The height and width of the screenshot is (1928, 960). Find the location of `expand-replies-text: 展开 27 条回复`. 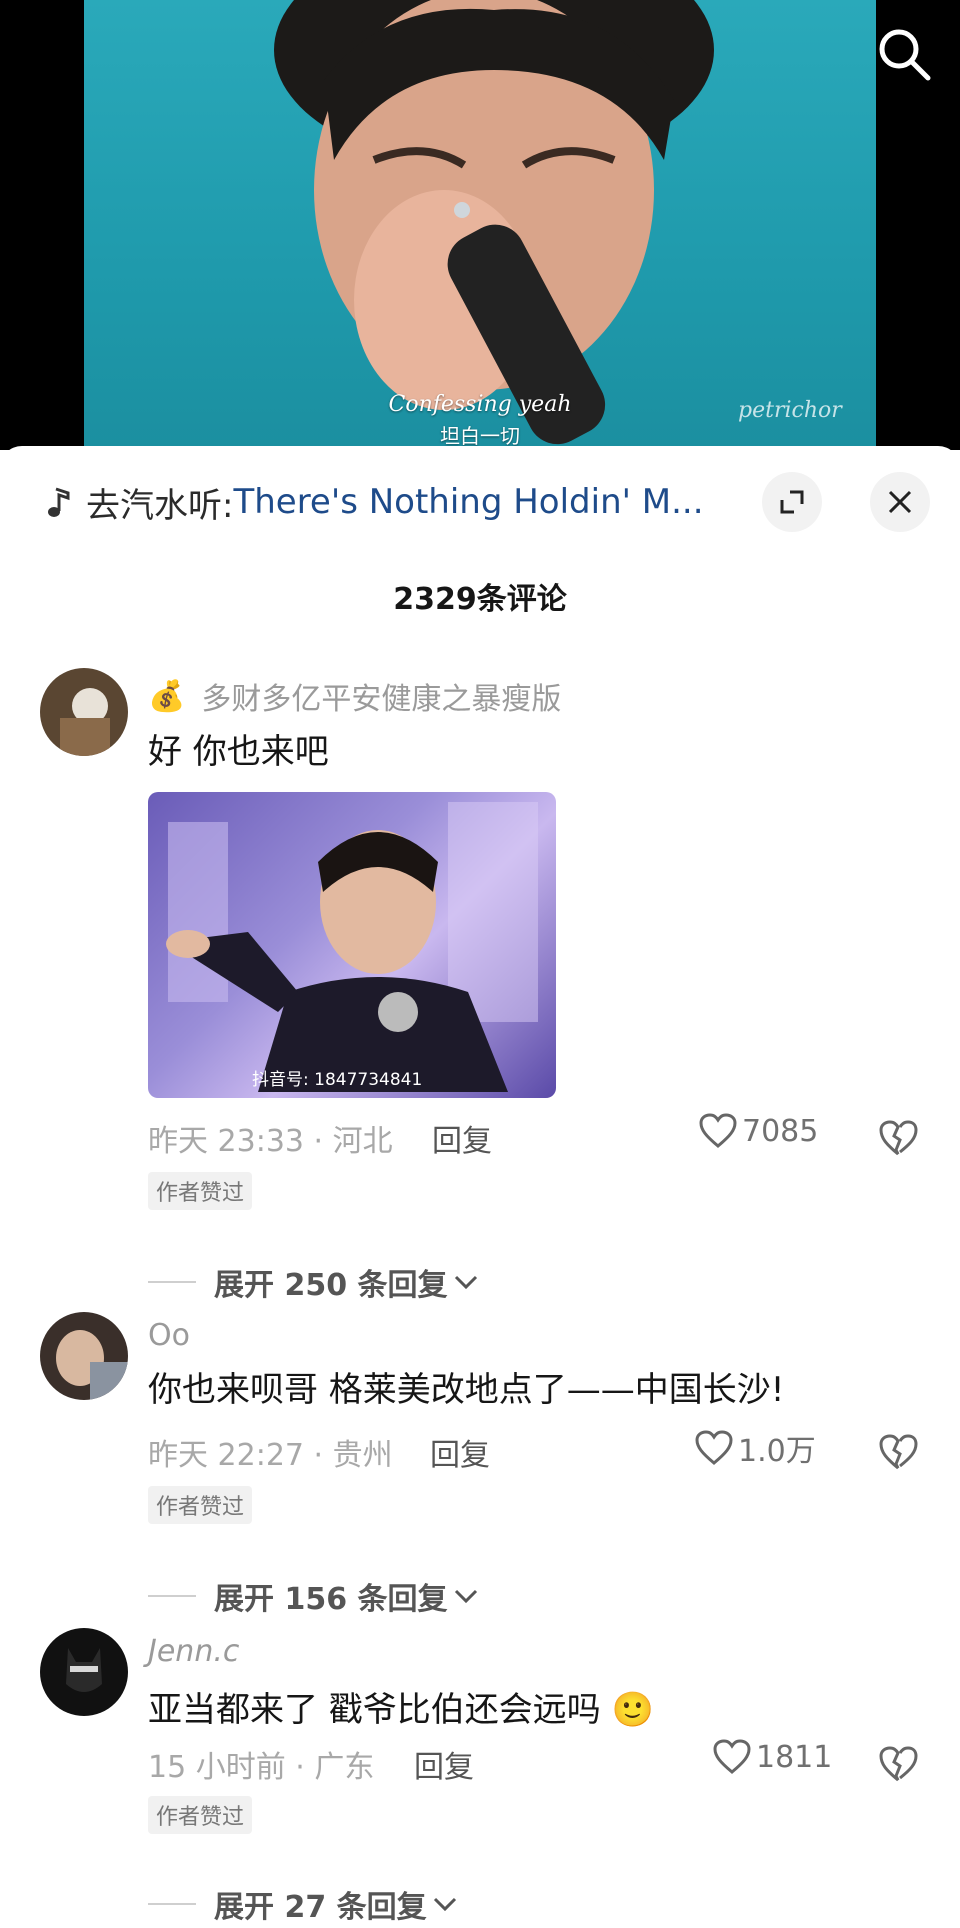

expand-replies-text: 展开 27 条回复 is located at coordinates (320, 1907).